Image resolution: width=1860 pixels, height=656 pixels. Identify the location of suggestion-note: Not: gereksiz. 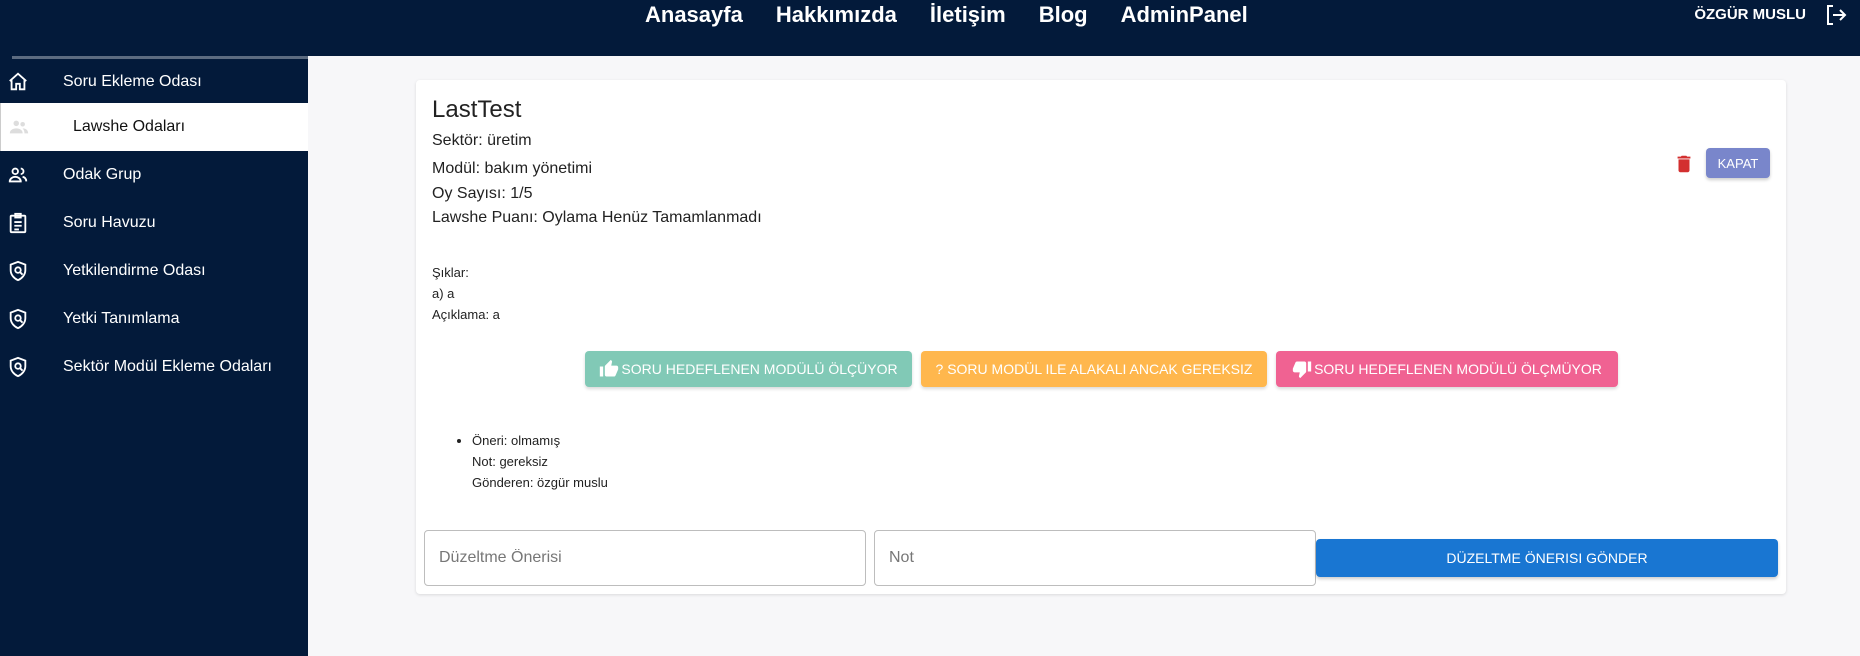
(510, 461).